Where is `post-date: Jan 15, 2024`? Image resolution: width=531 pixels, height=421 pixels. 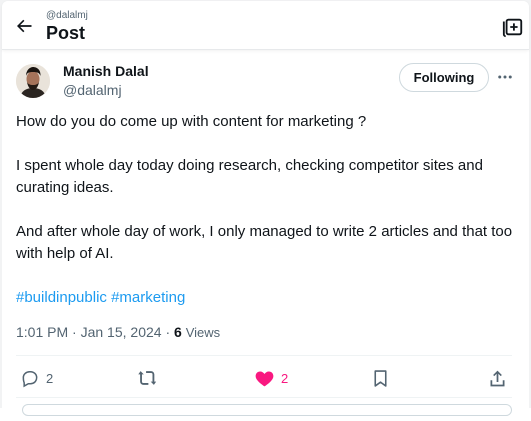 post-date: Jan 15, 2024 is located at coordinates (121, 332).